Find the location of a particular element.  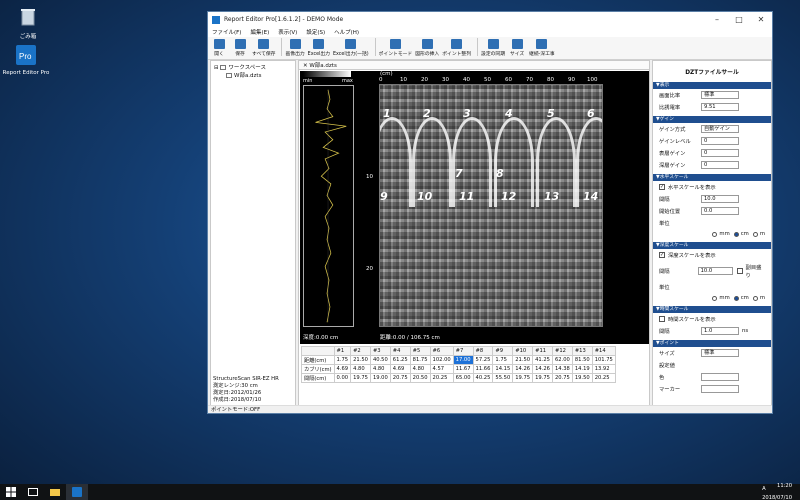

point-marker: 5 is located at coordinates (551, 113).